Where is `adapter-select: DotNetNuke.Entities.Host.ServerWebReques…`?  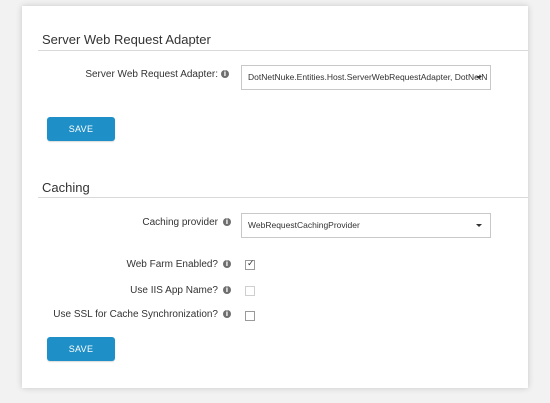
adapter-select: DotNetNuke.Entities.Host.ServerWebReques… is located at coordinates (366, 77).